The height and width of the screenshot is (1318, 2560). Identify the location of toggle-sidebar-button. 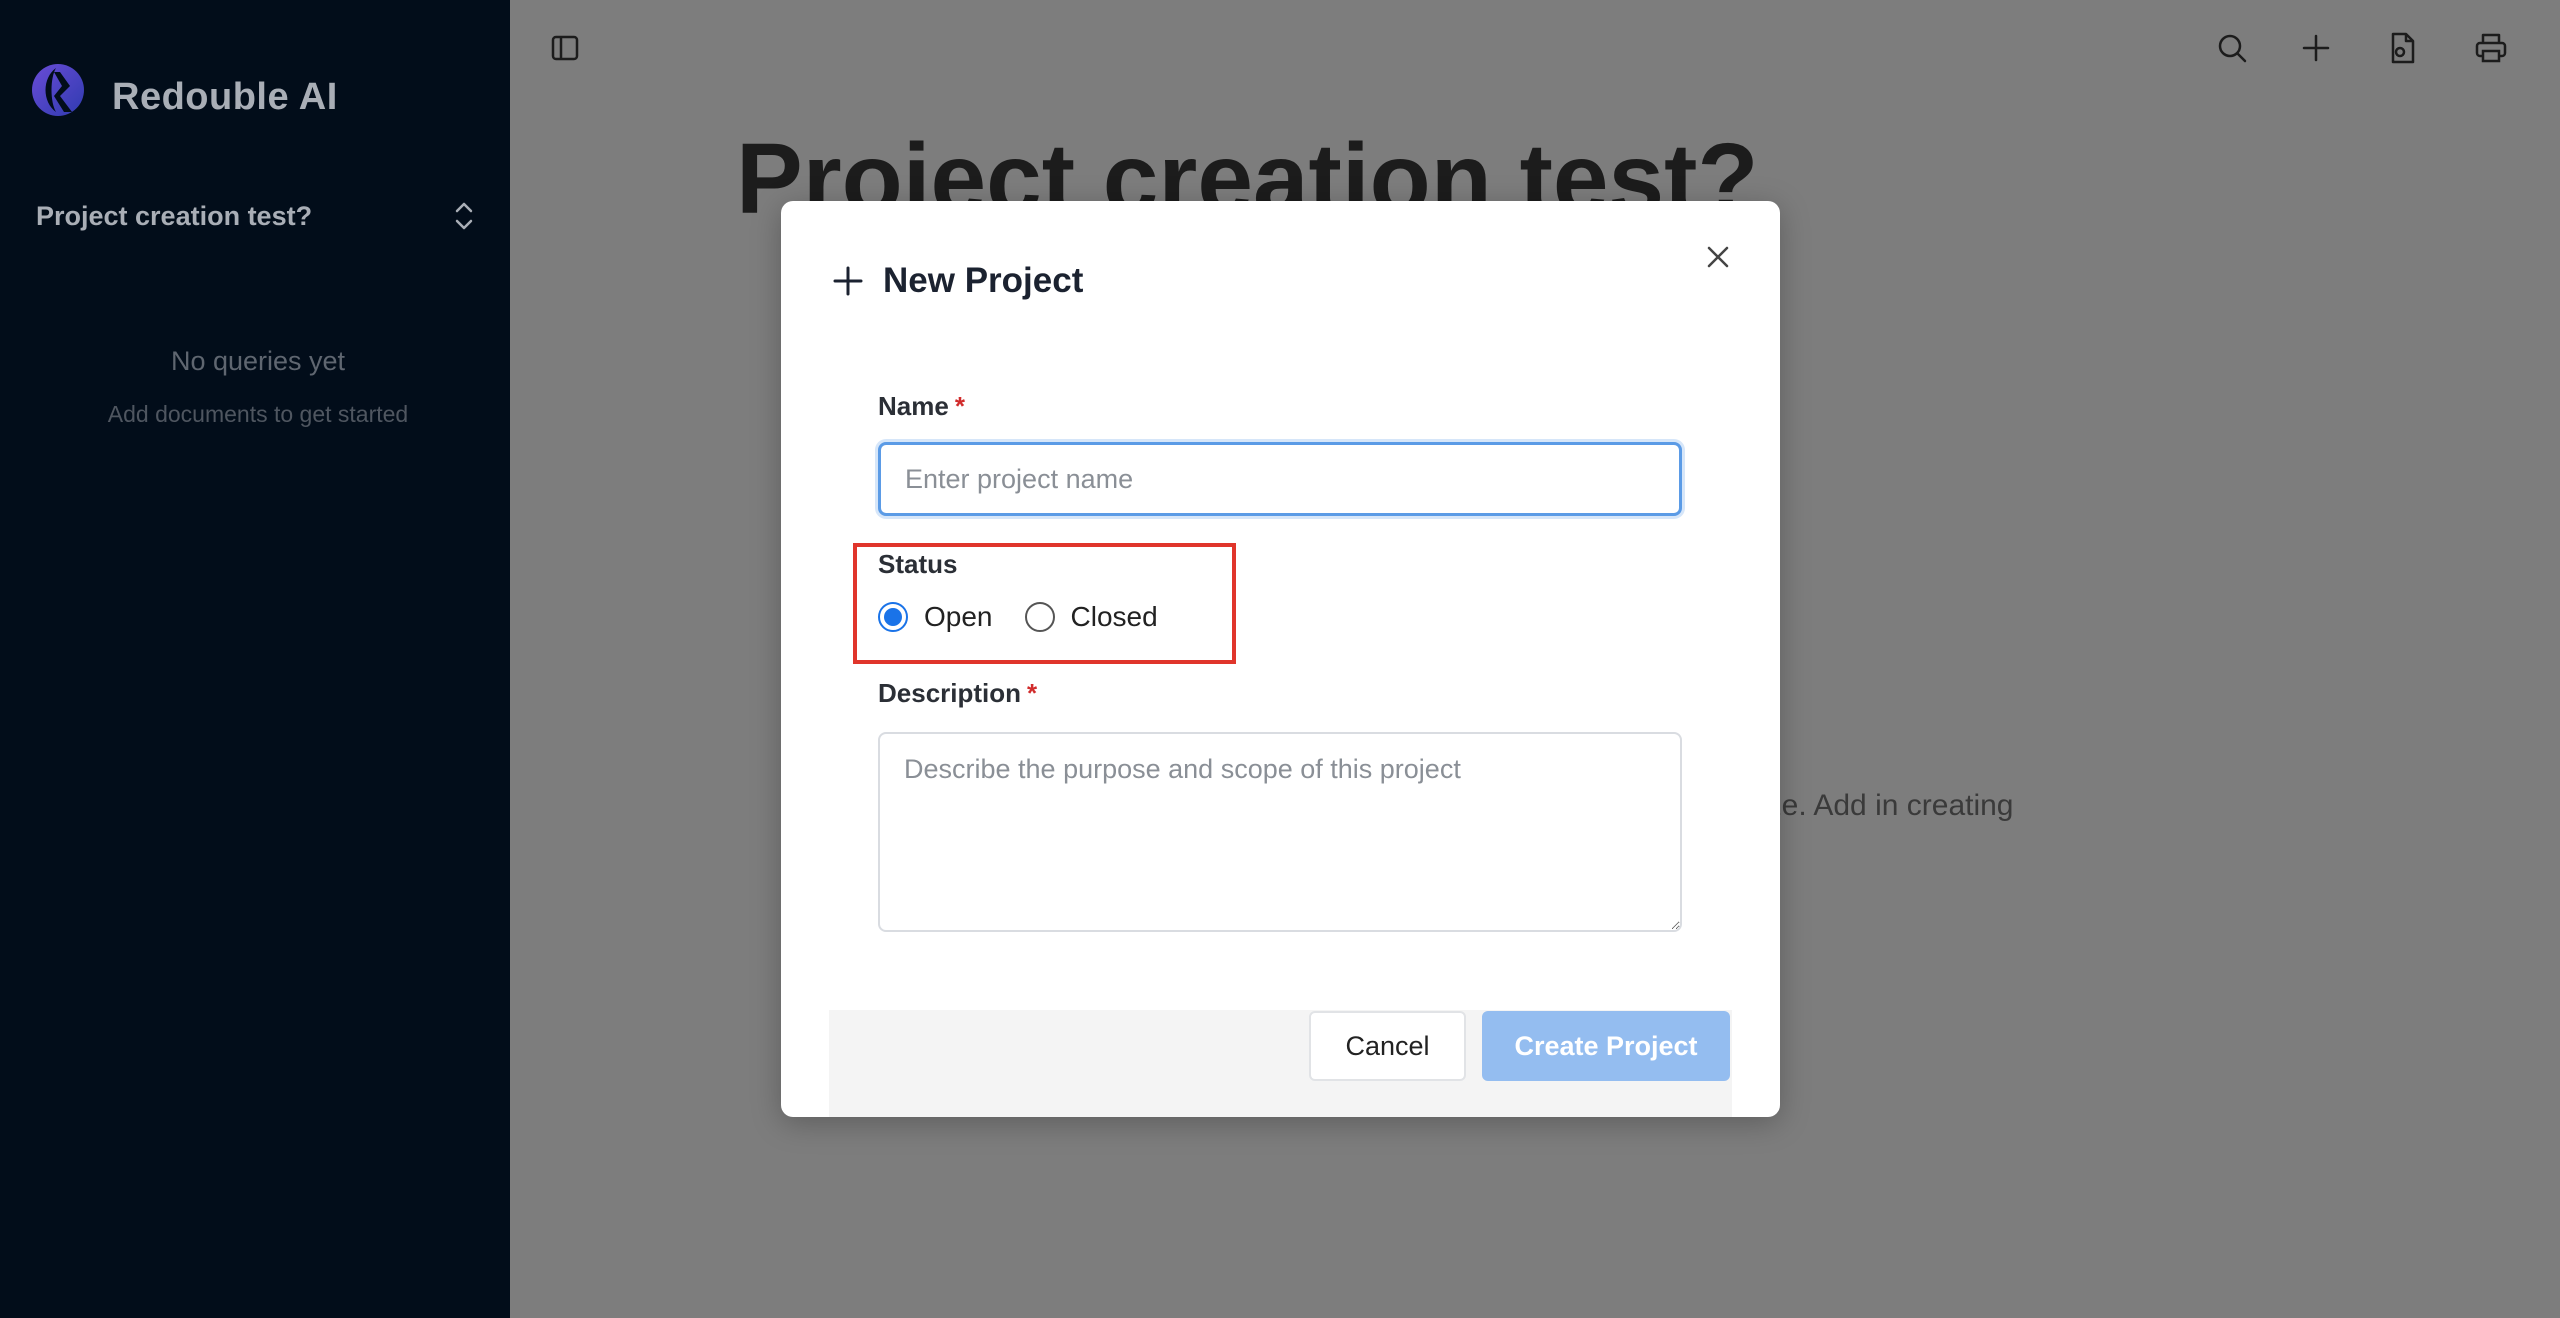
(565, 48).